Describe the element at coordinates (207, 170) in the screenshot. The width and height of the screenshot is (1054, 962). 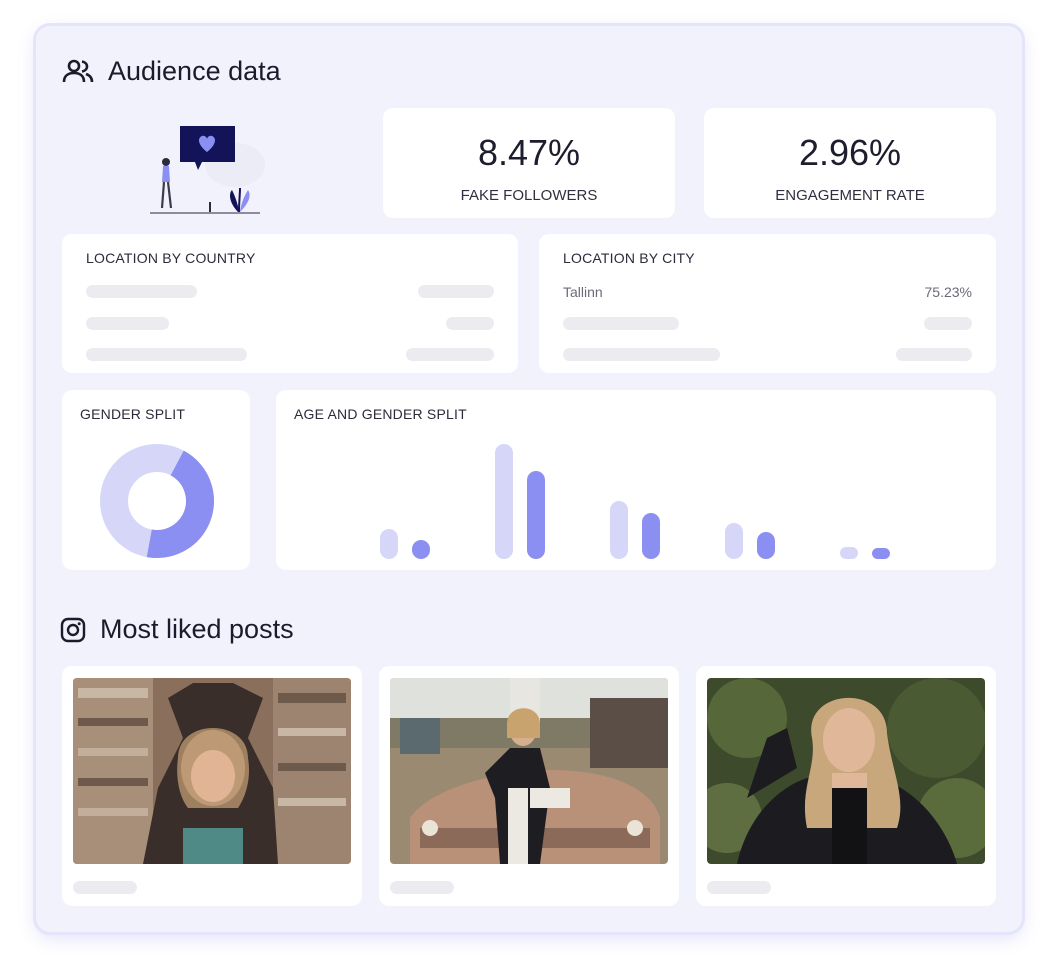
I see `audience-illustration` at that location.